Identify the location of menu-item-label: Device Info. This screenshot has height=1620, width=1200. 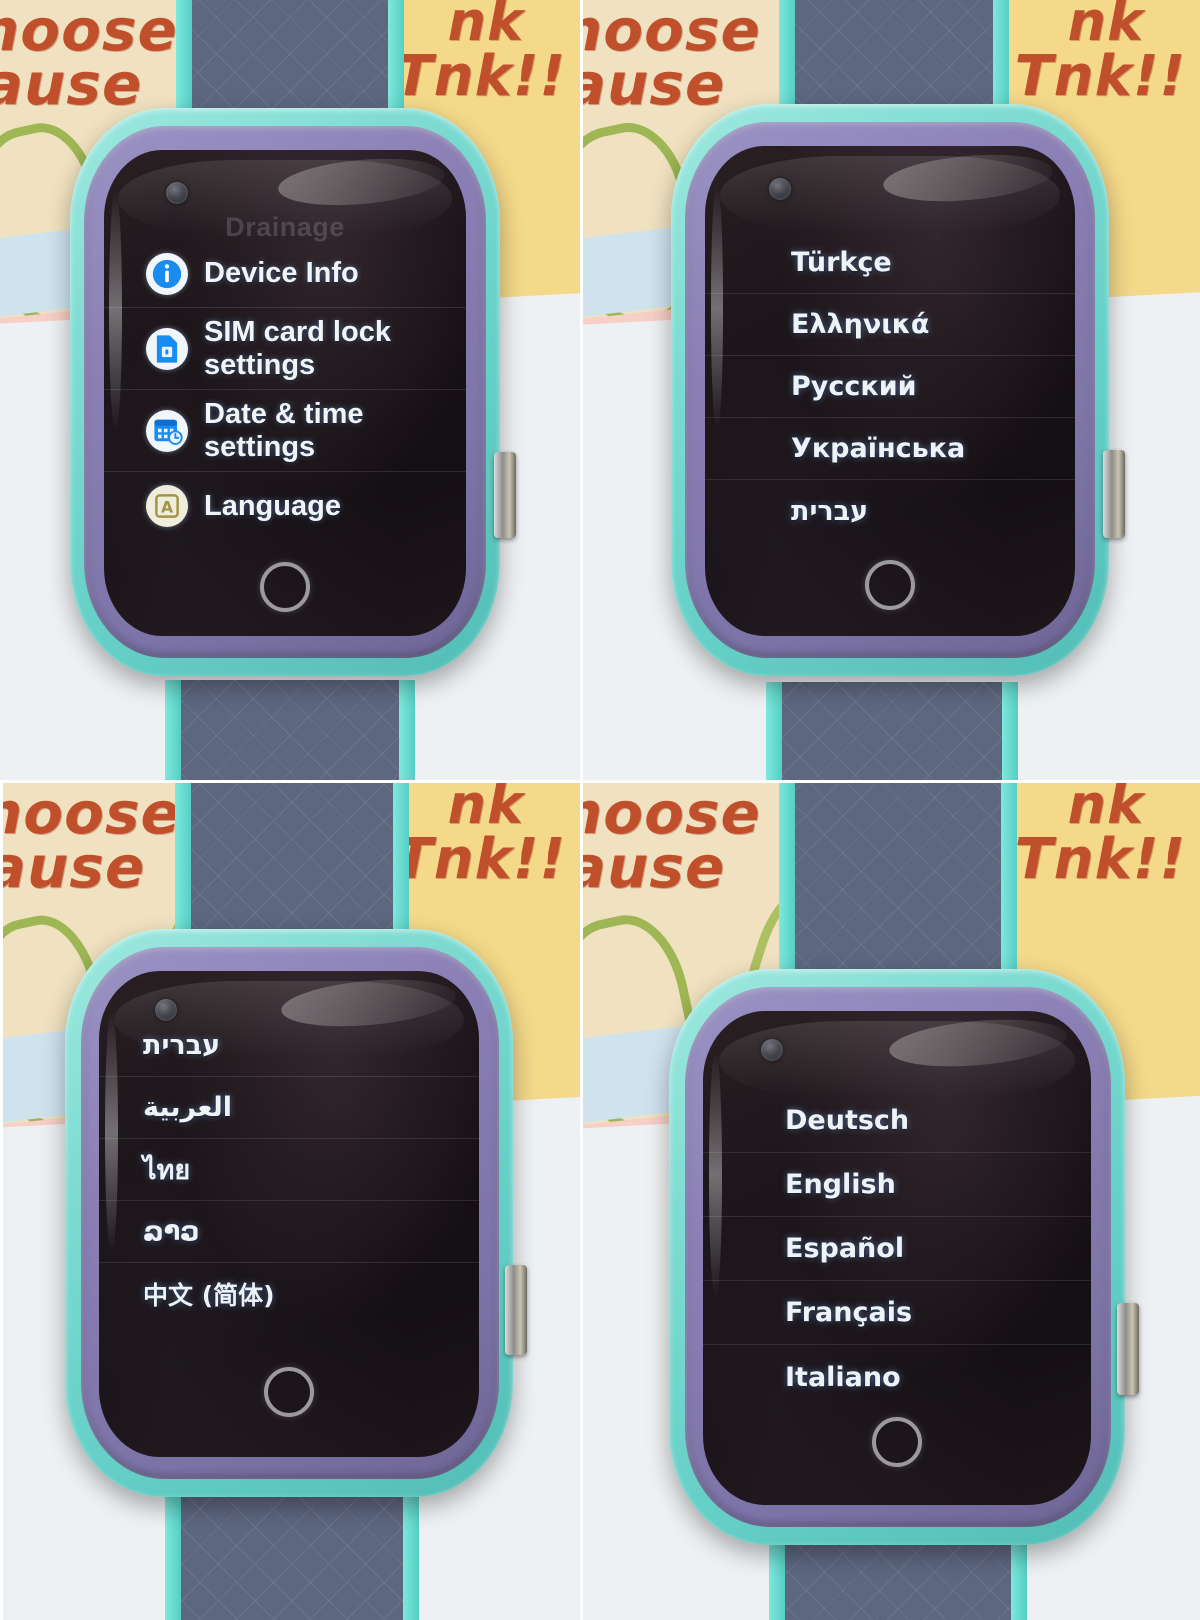
(281, 273).